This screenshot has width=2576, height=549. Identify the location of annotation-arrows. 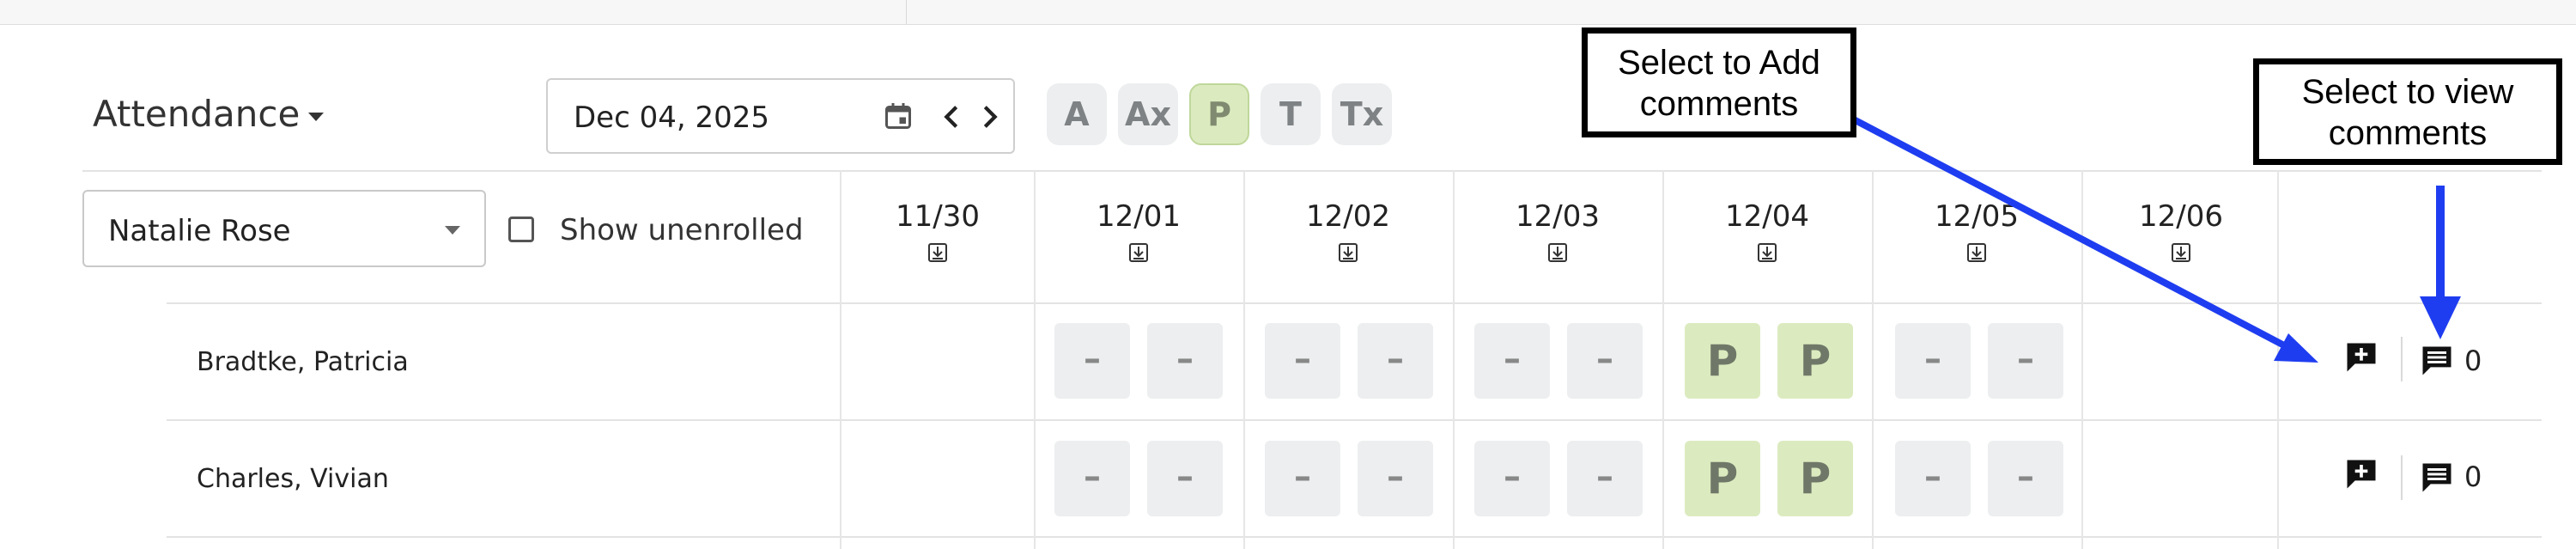
(2155, 238).